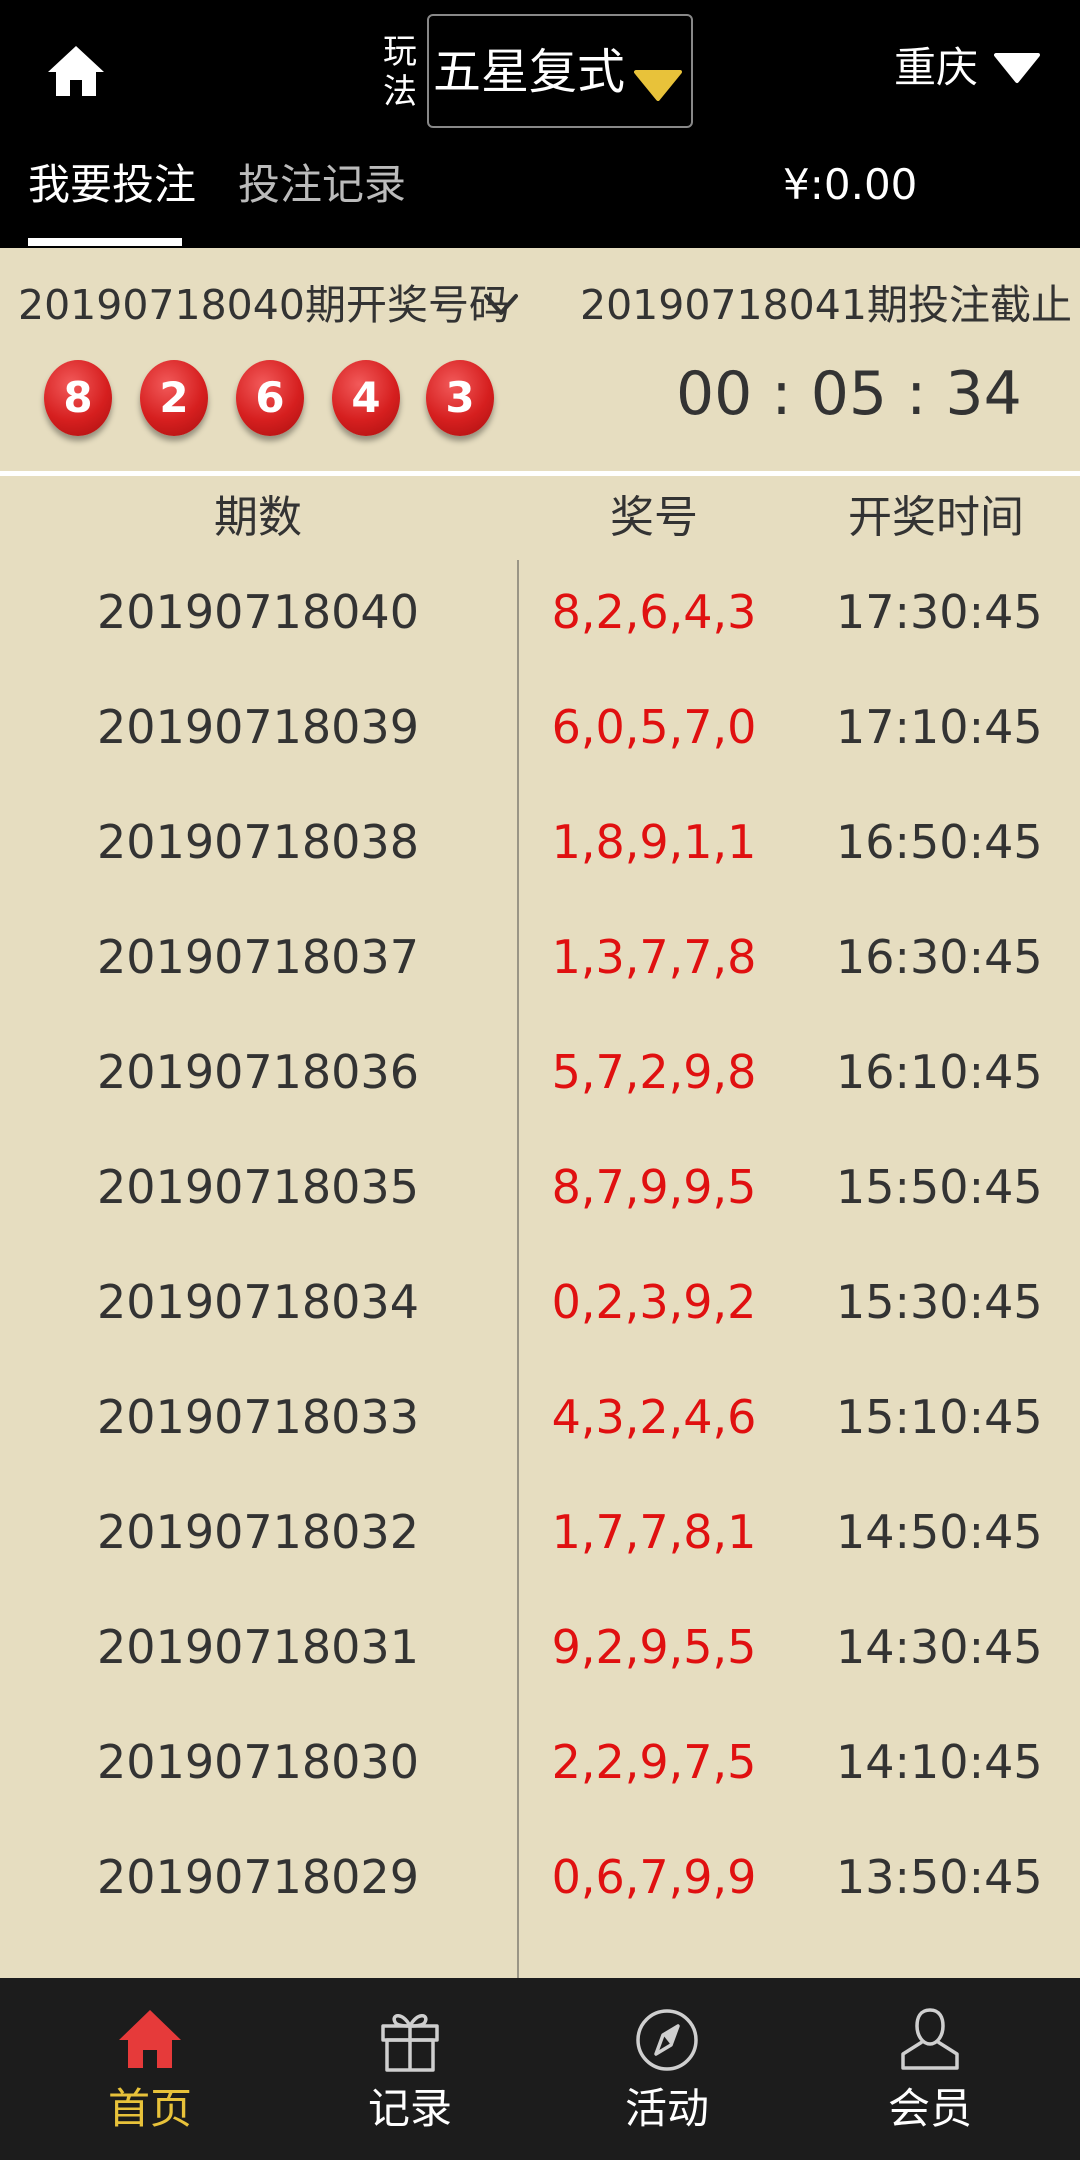  I want to click on column-header-time: 开奖时间, so click(936, 517).